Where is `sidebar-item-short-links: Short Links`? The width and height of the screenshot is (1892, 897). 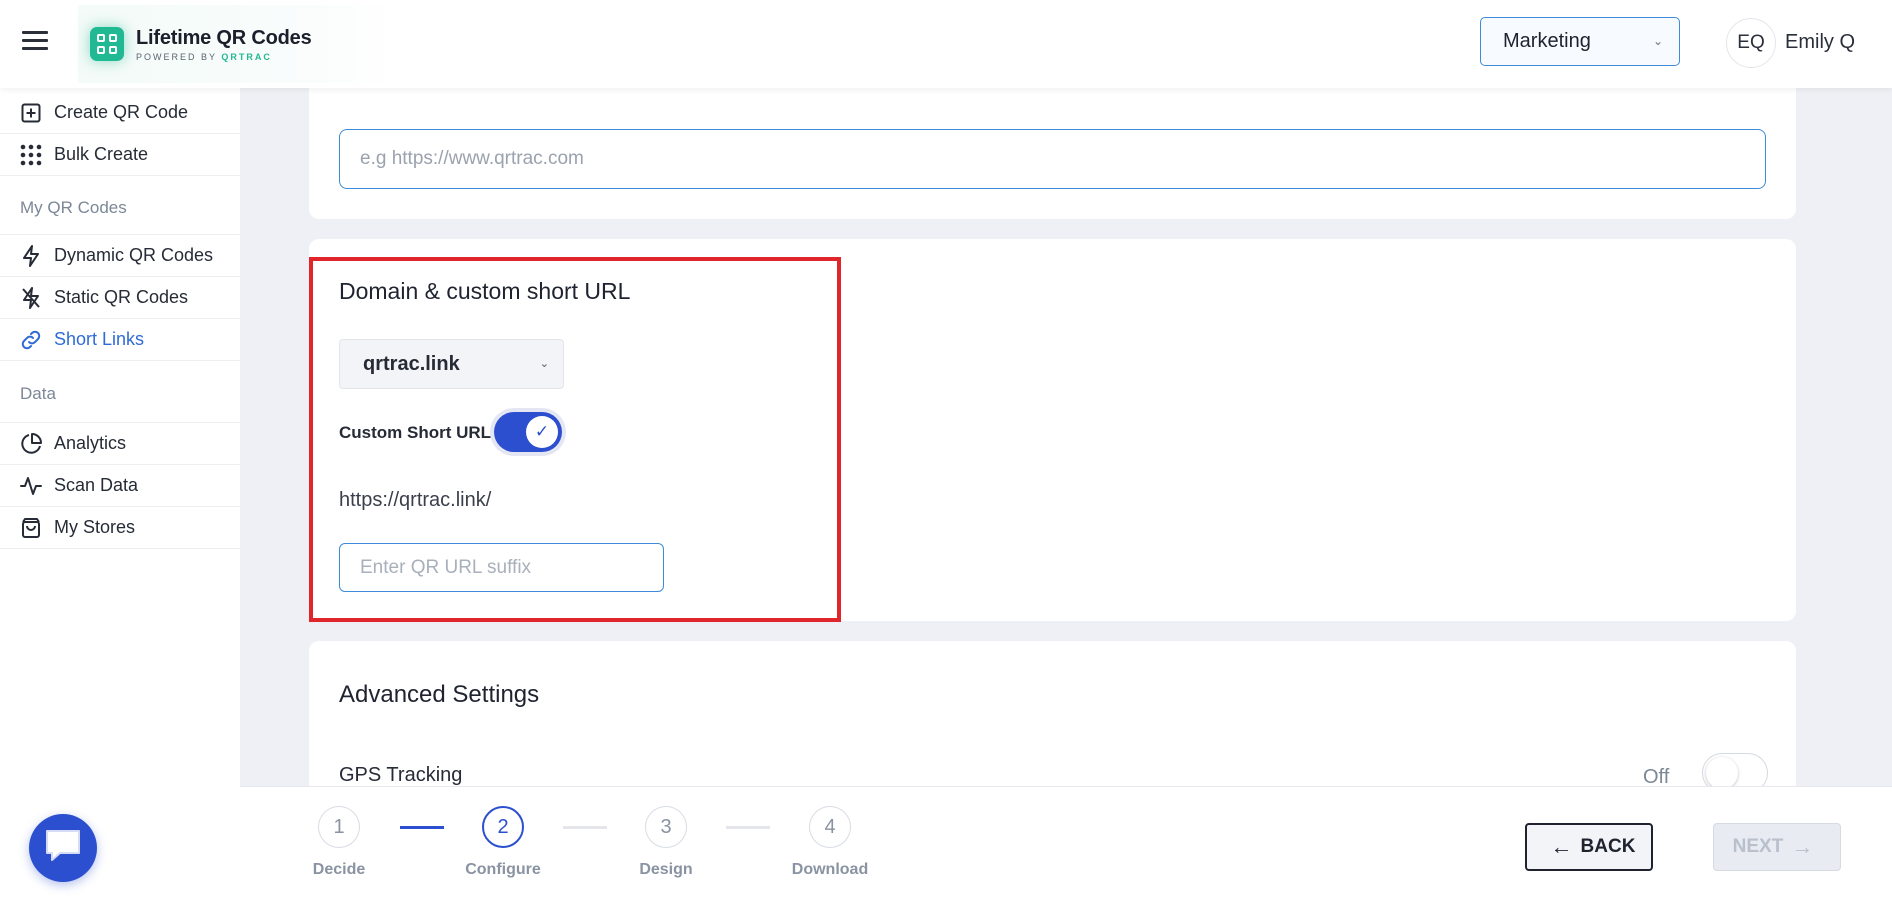 sidebar-item-short-links: Short Links is located at coordinates (120, 340).